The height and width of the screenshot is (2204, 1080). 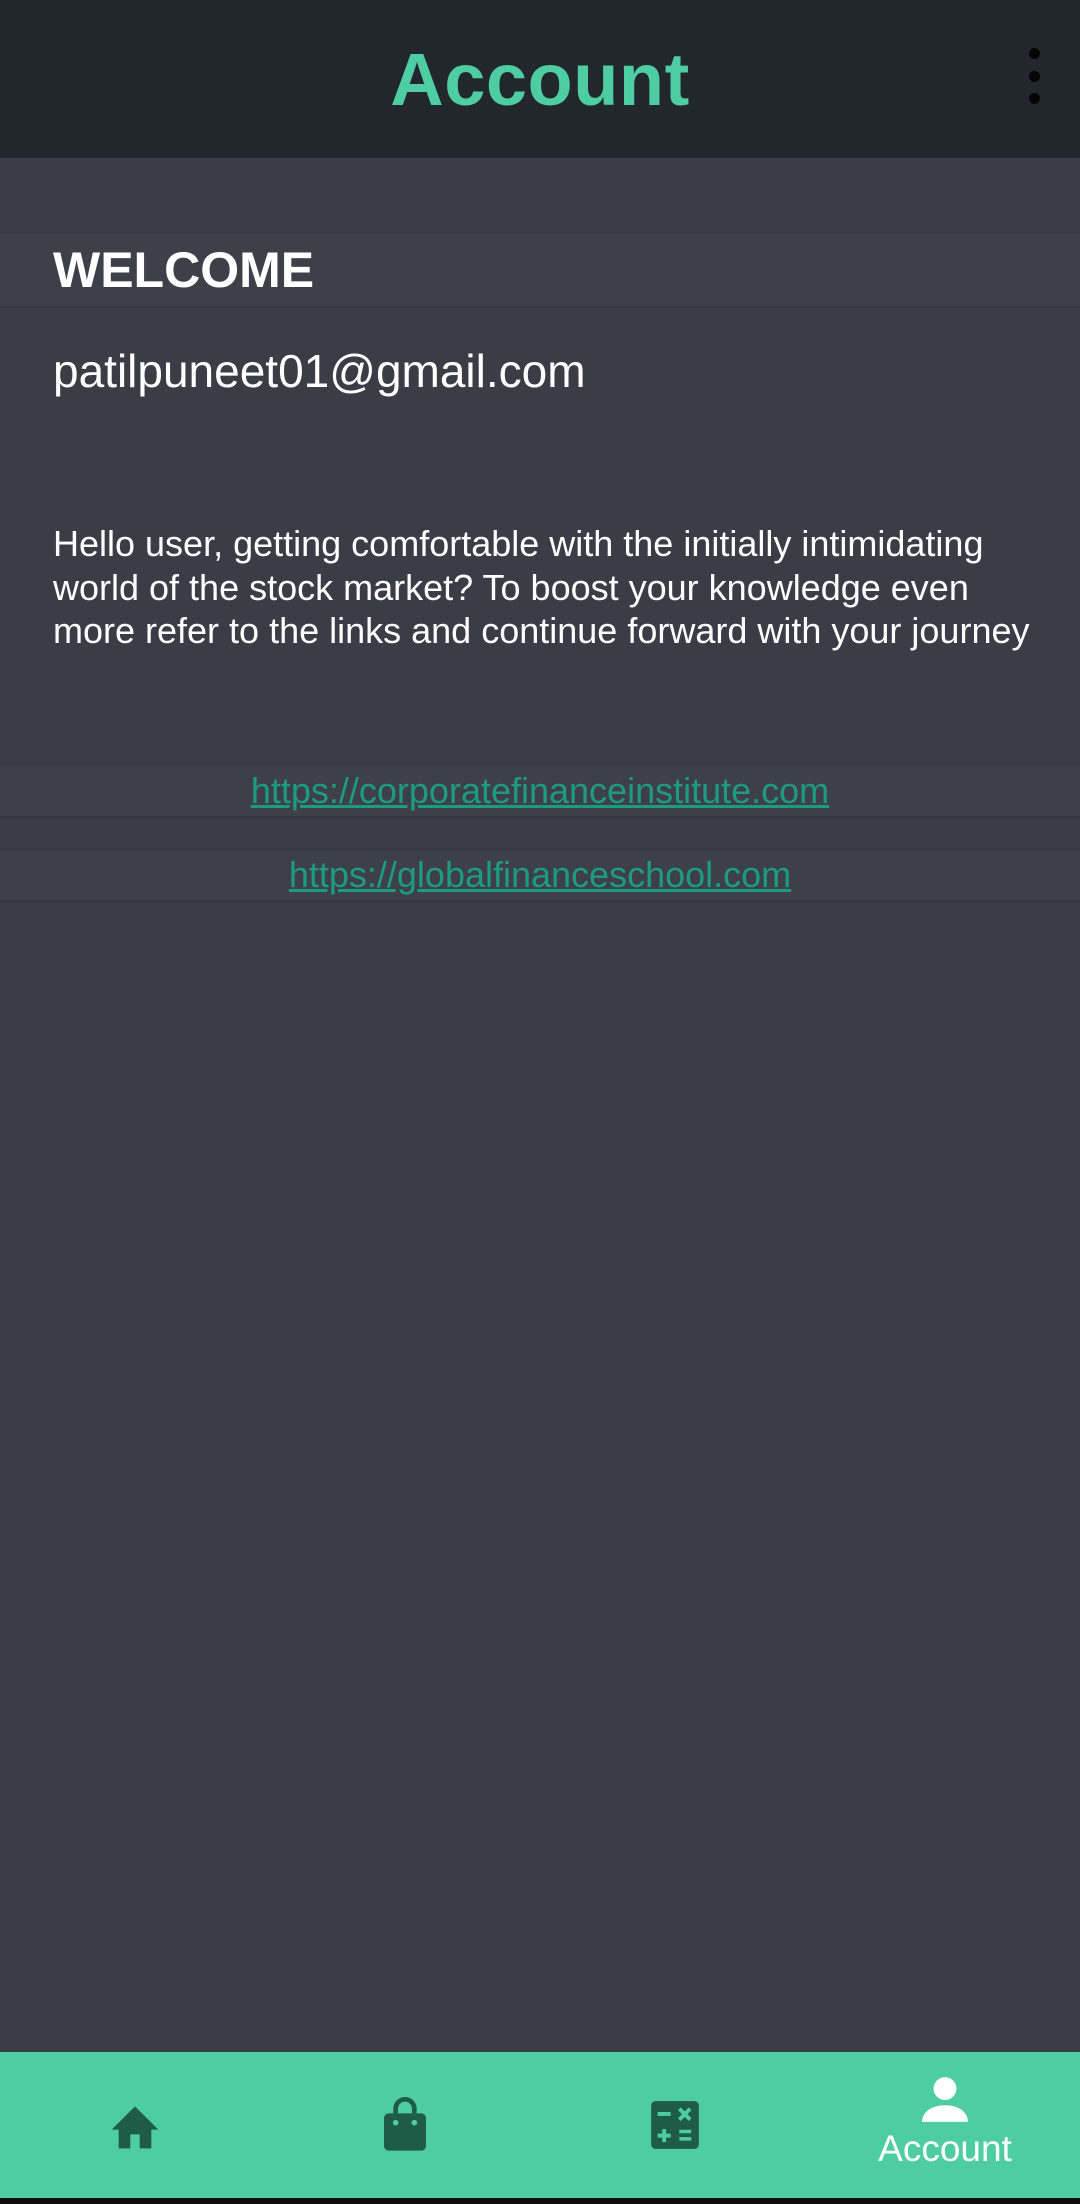 I want to click on link-global-finance-school: https://globalfinanceschool.com, so click(x=540, y=875).